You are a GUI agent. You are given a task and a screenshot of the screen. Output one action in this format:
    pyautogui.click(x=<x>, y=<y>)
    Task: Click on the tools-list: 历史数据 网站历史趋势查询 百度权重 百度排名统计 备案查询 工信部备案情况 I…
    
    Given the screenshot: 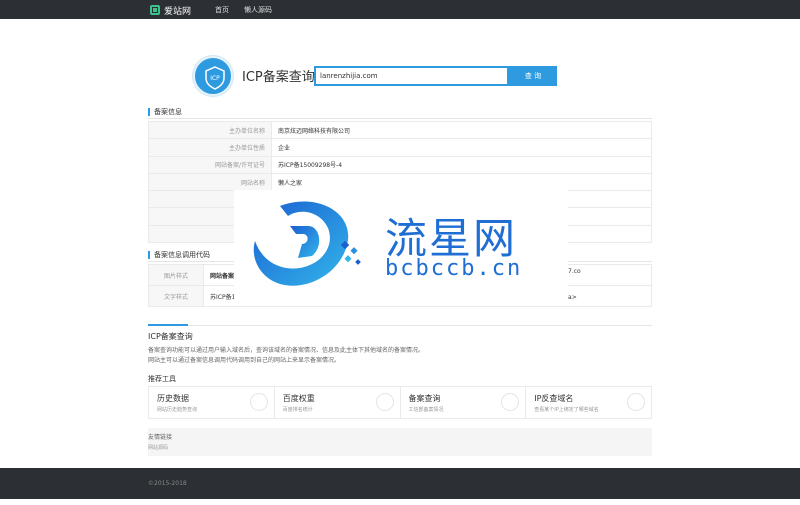 What is the action you would take?
    pyautogui.click(x=400, y=402)
    